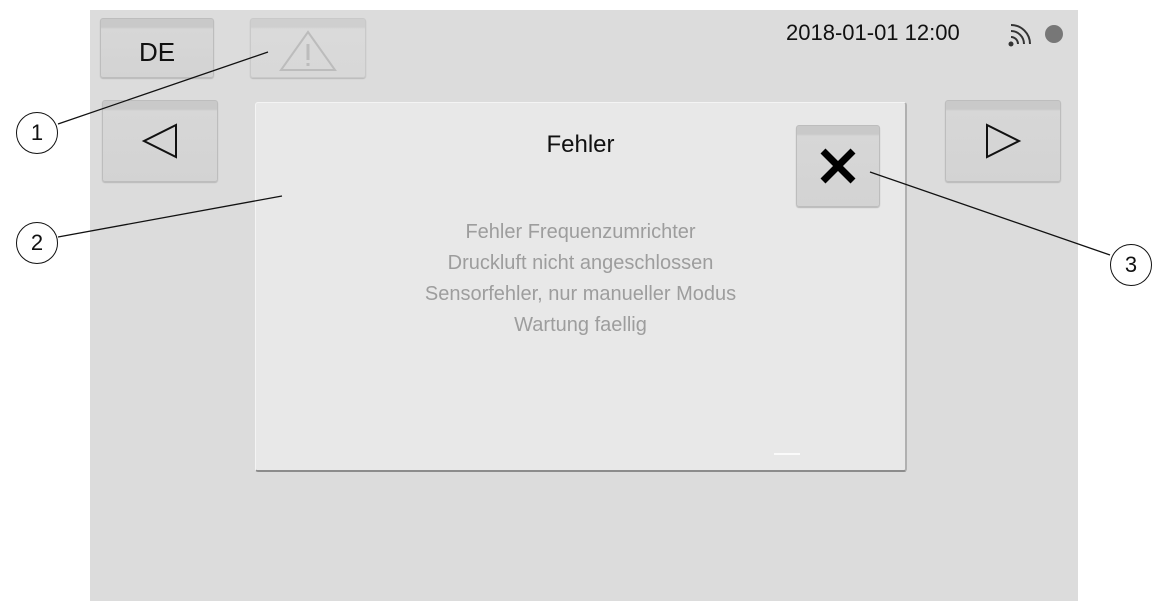  I want to click on callout-2: 2, so click(37, 243).